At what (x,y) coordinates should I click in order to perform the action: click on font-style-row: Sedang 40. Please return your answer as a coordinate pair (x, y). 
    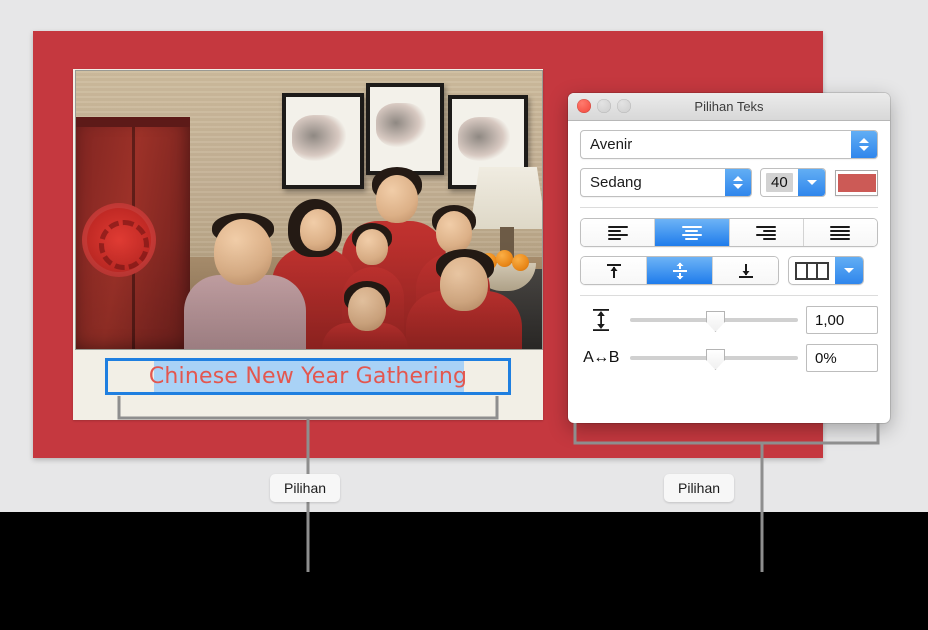
    Looking at the image, I should click on (729, 182).